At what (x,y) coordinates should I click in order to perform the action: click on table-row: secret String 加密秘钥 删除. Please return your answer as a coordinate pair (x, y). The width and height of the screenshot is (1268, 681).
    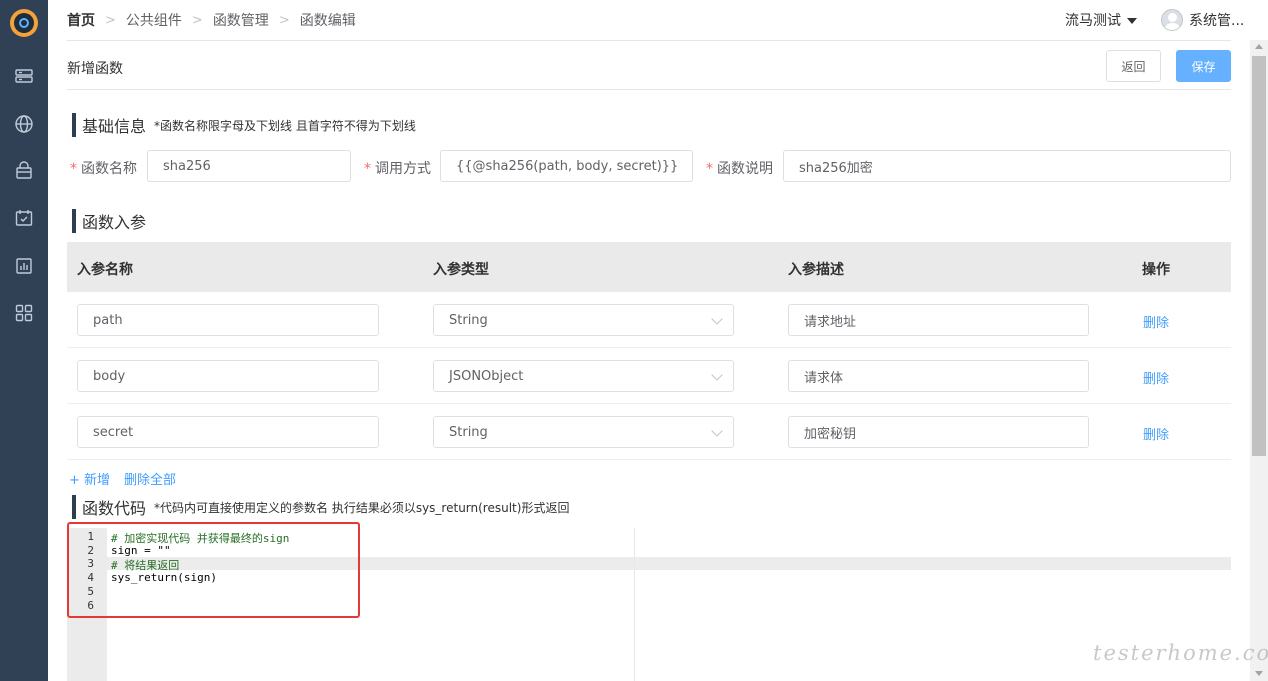
    Looking at the image, I should click on (649, 432).